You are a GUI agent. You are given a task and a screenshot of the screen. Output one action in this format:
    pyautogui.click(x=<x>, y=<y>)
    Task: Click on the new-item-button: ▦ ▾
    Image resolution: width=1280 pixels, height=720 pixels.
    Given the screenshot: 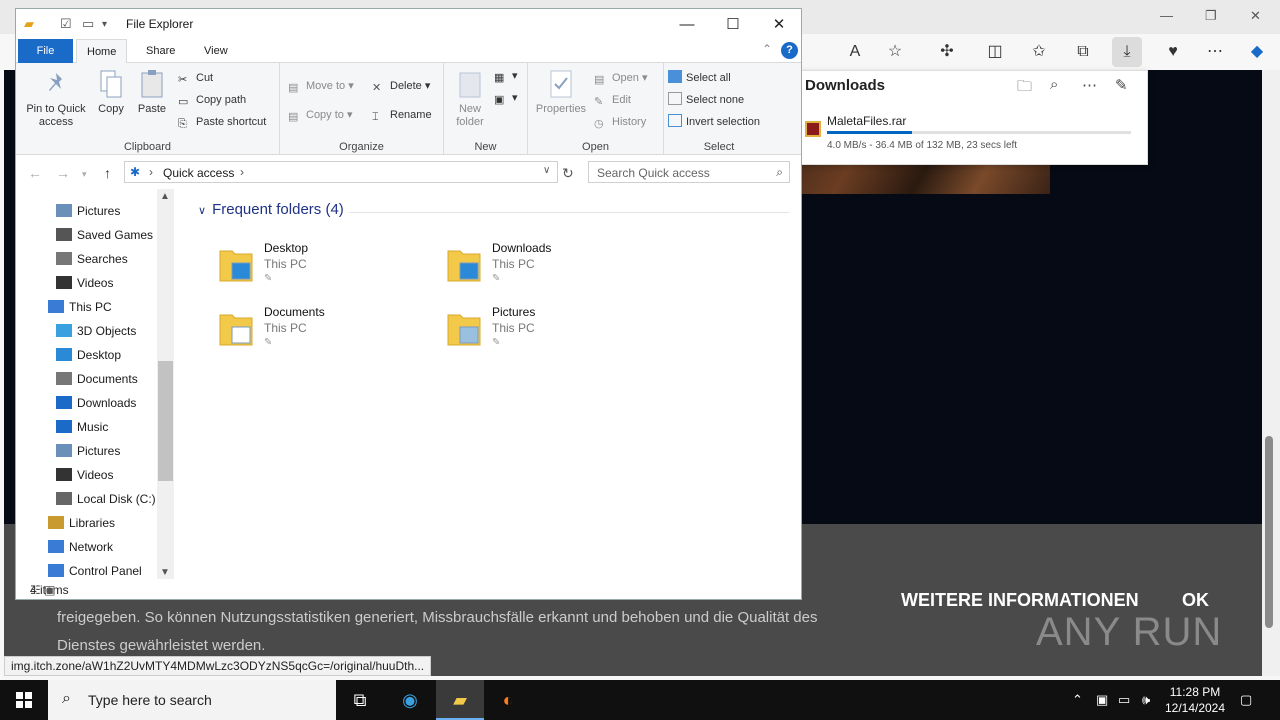 What is the action you would take?
    pyautogui.click(x=506, y=76)
    